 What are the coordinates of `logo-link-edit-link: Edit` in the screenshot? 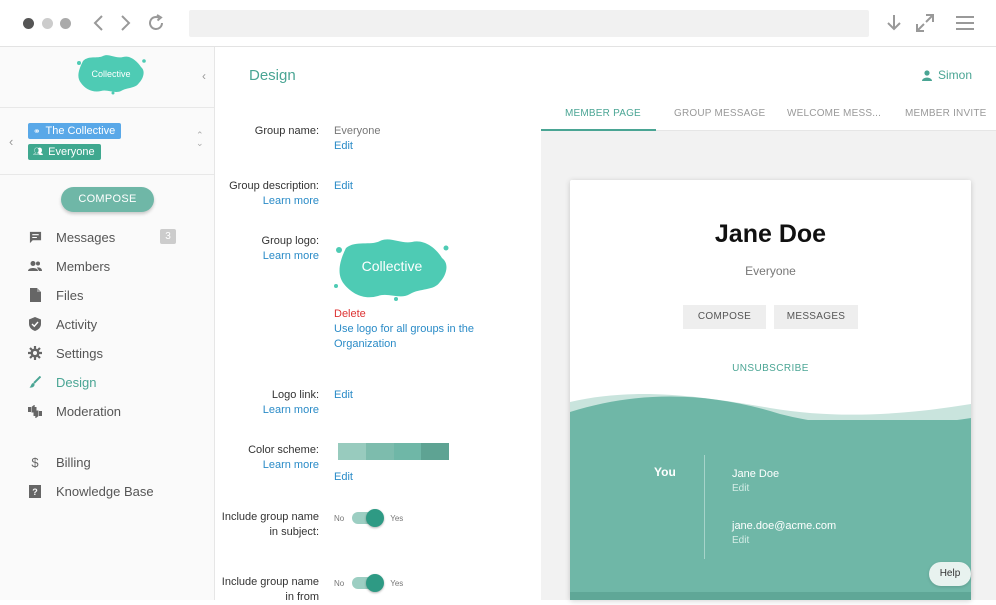 It's located at (343, 395).